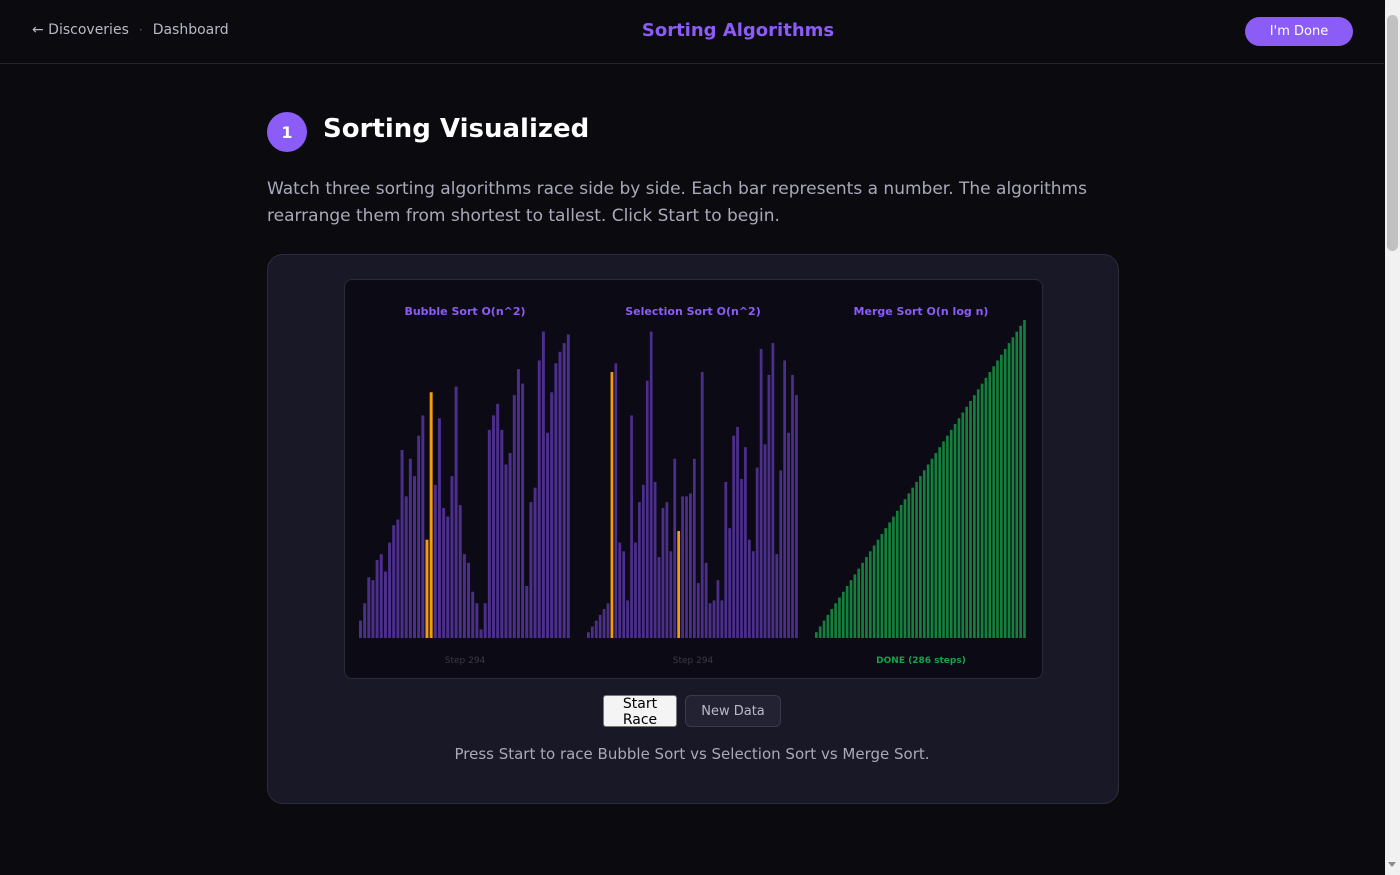 This screenshot has height=875, width=1400. What do you see at coordinates (693, 661) in the screenshot?
I see `selection-sort-step-counter: Step 294` at bounding box center [693, 661].